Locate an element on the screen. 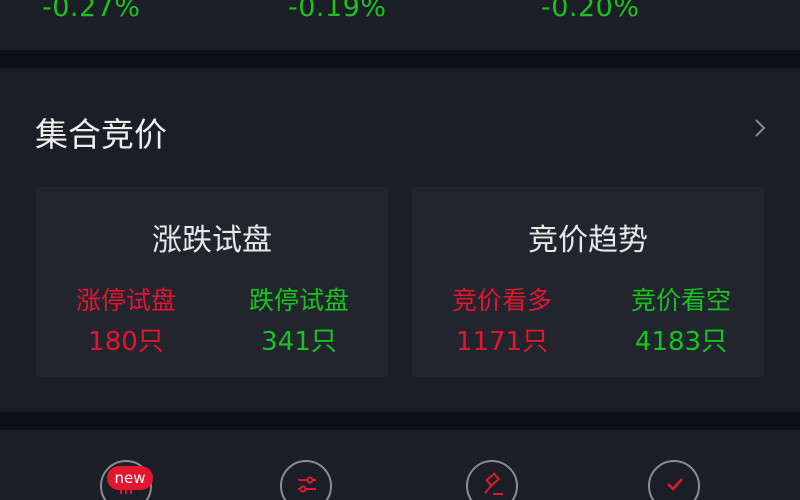  stat-value: 180只 is located at coordinates (126, 342).